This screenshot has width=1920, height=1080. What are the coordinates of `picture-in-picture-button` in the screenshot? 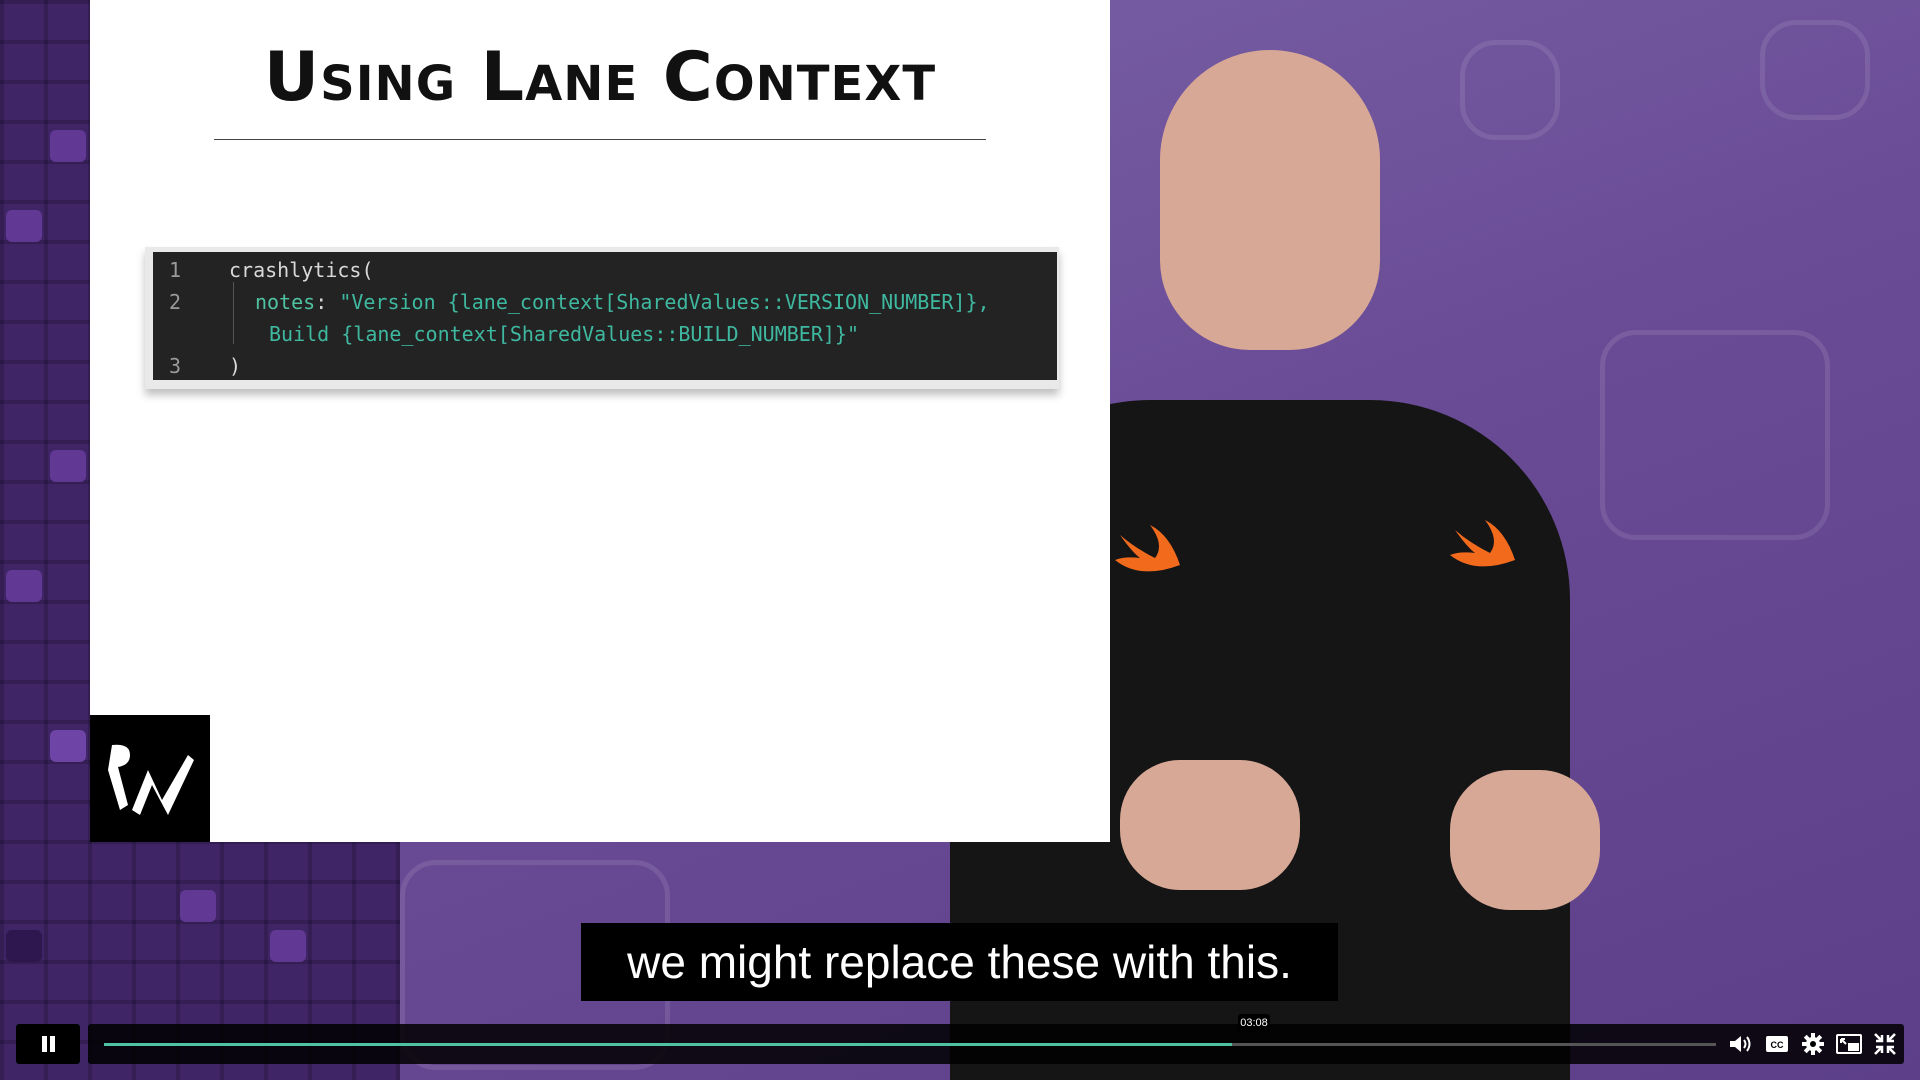 It's located at (1849, 1044).